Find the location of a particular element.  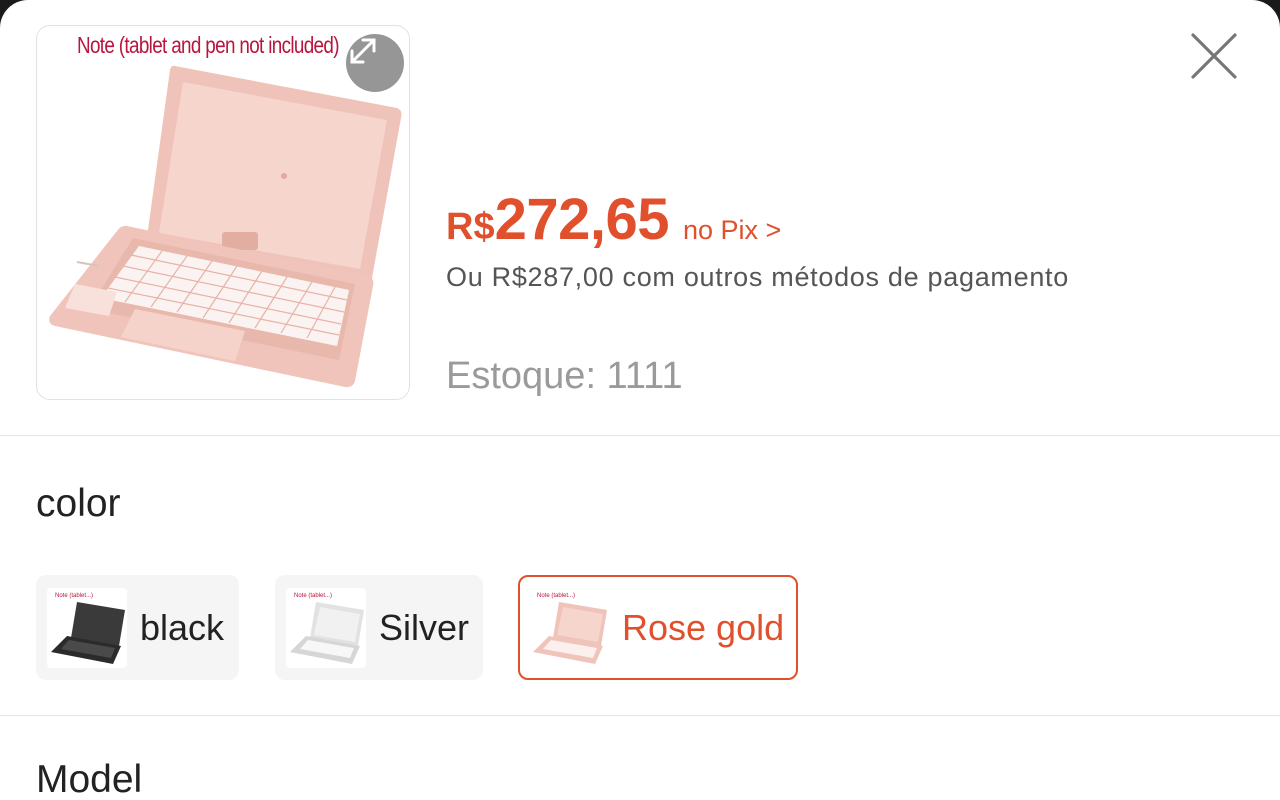

color-option-rose-gold: Note (tablet...) Rose gold is located at coordinates (658, 627).